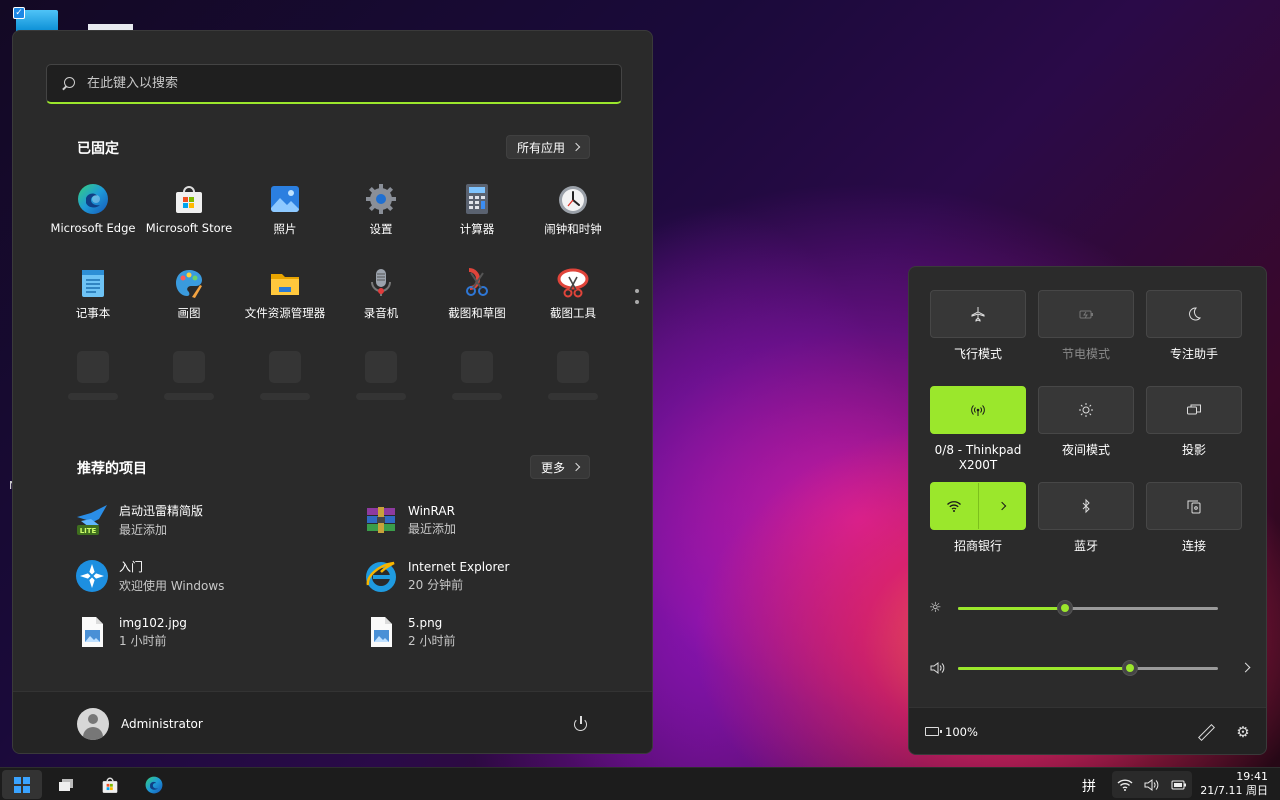 Image resolution: width=1280 pixels, height=800 pixels. I want to click on recommended-item-ie: Internet Explorer 20 分钟前, so click(494, 576).